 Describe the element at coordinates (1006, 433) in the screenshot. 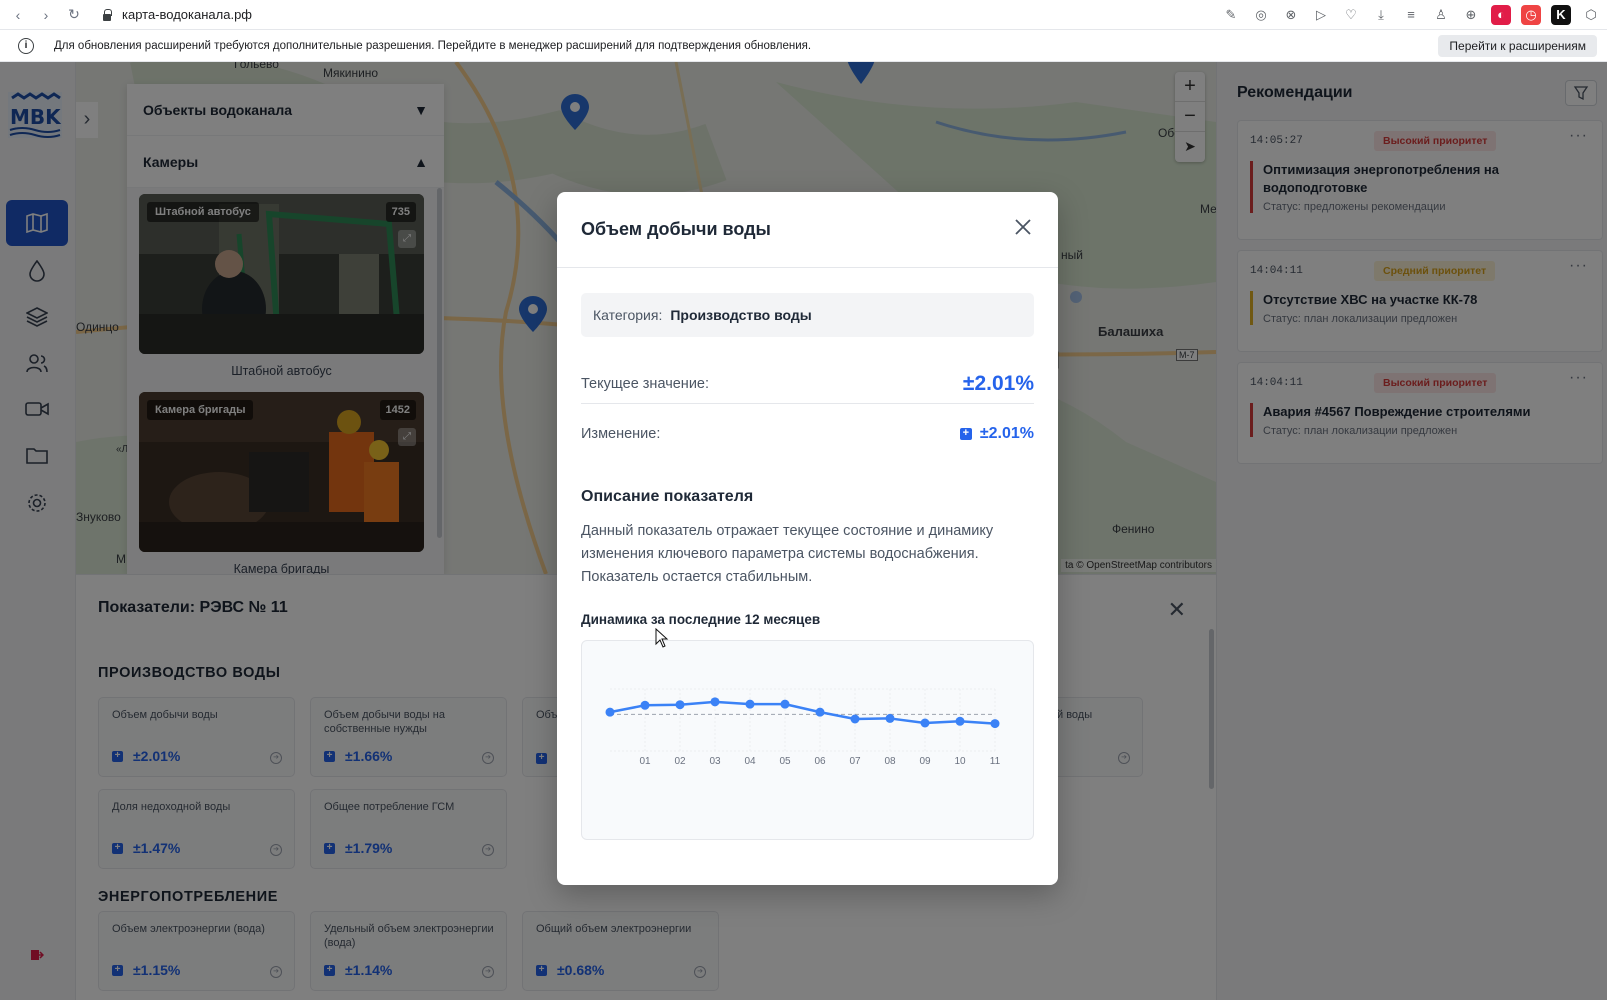

I see `change-value-text: ±2.01%` at that location.